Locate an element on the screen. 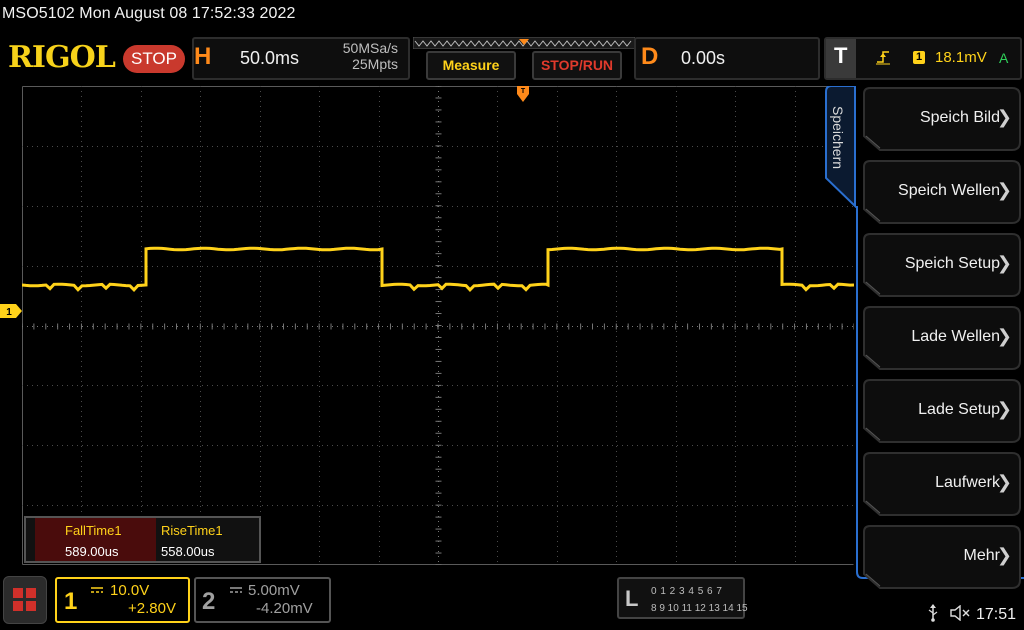 The width and height of the screenshot is (1024, 630). channel1-marker-label: 1 is located at coordinates (9, 312).